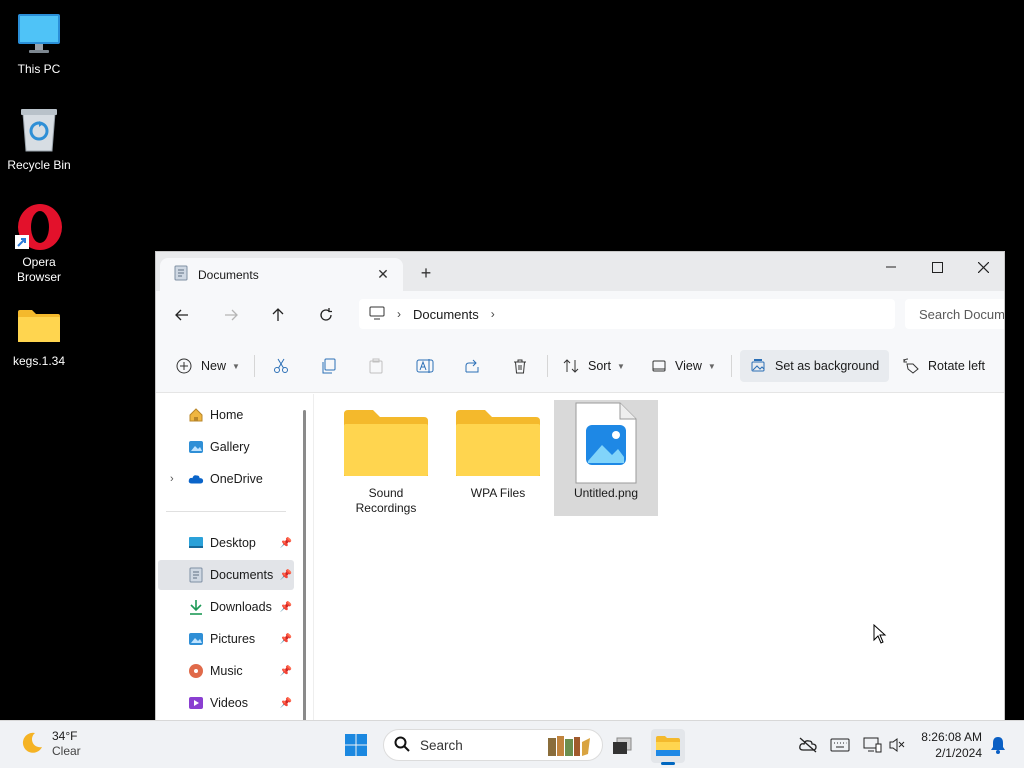 This screenshot has height=768, width=1024. What do you see at coordinates (39, 34) in the screenshot?
I see `monitor-icon` at bounding box center [39, 34].